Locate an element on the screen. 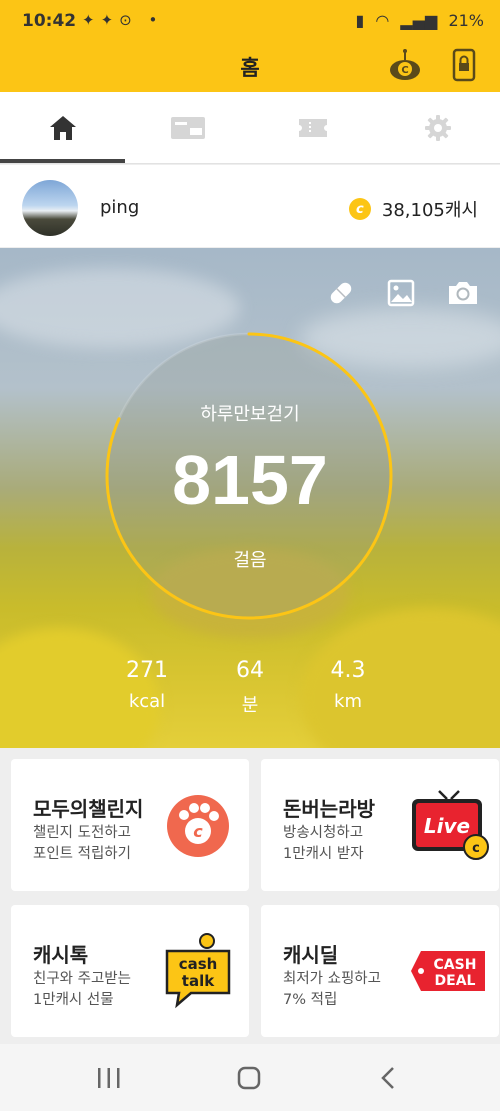 The image size is (500, 1111). coupon-icon is located at coordinates (312, 128).